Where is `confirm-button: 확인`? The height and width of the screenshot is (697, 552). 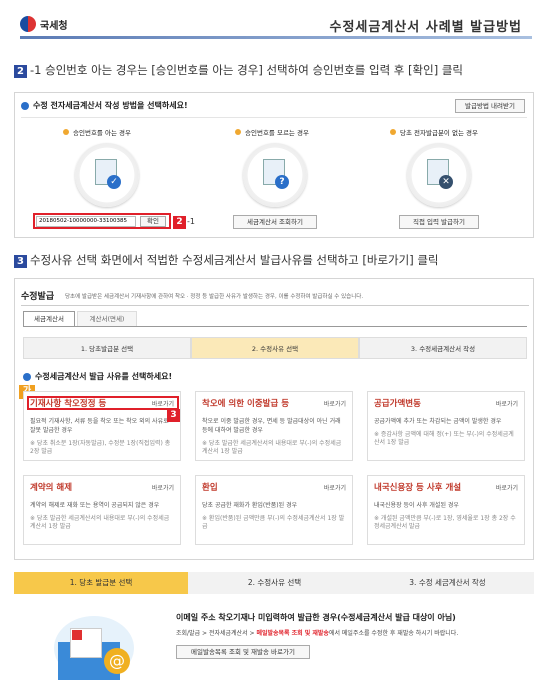 confirm-button: 확인 is located at coordinates (153, 221).